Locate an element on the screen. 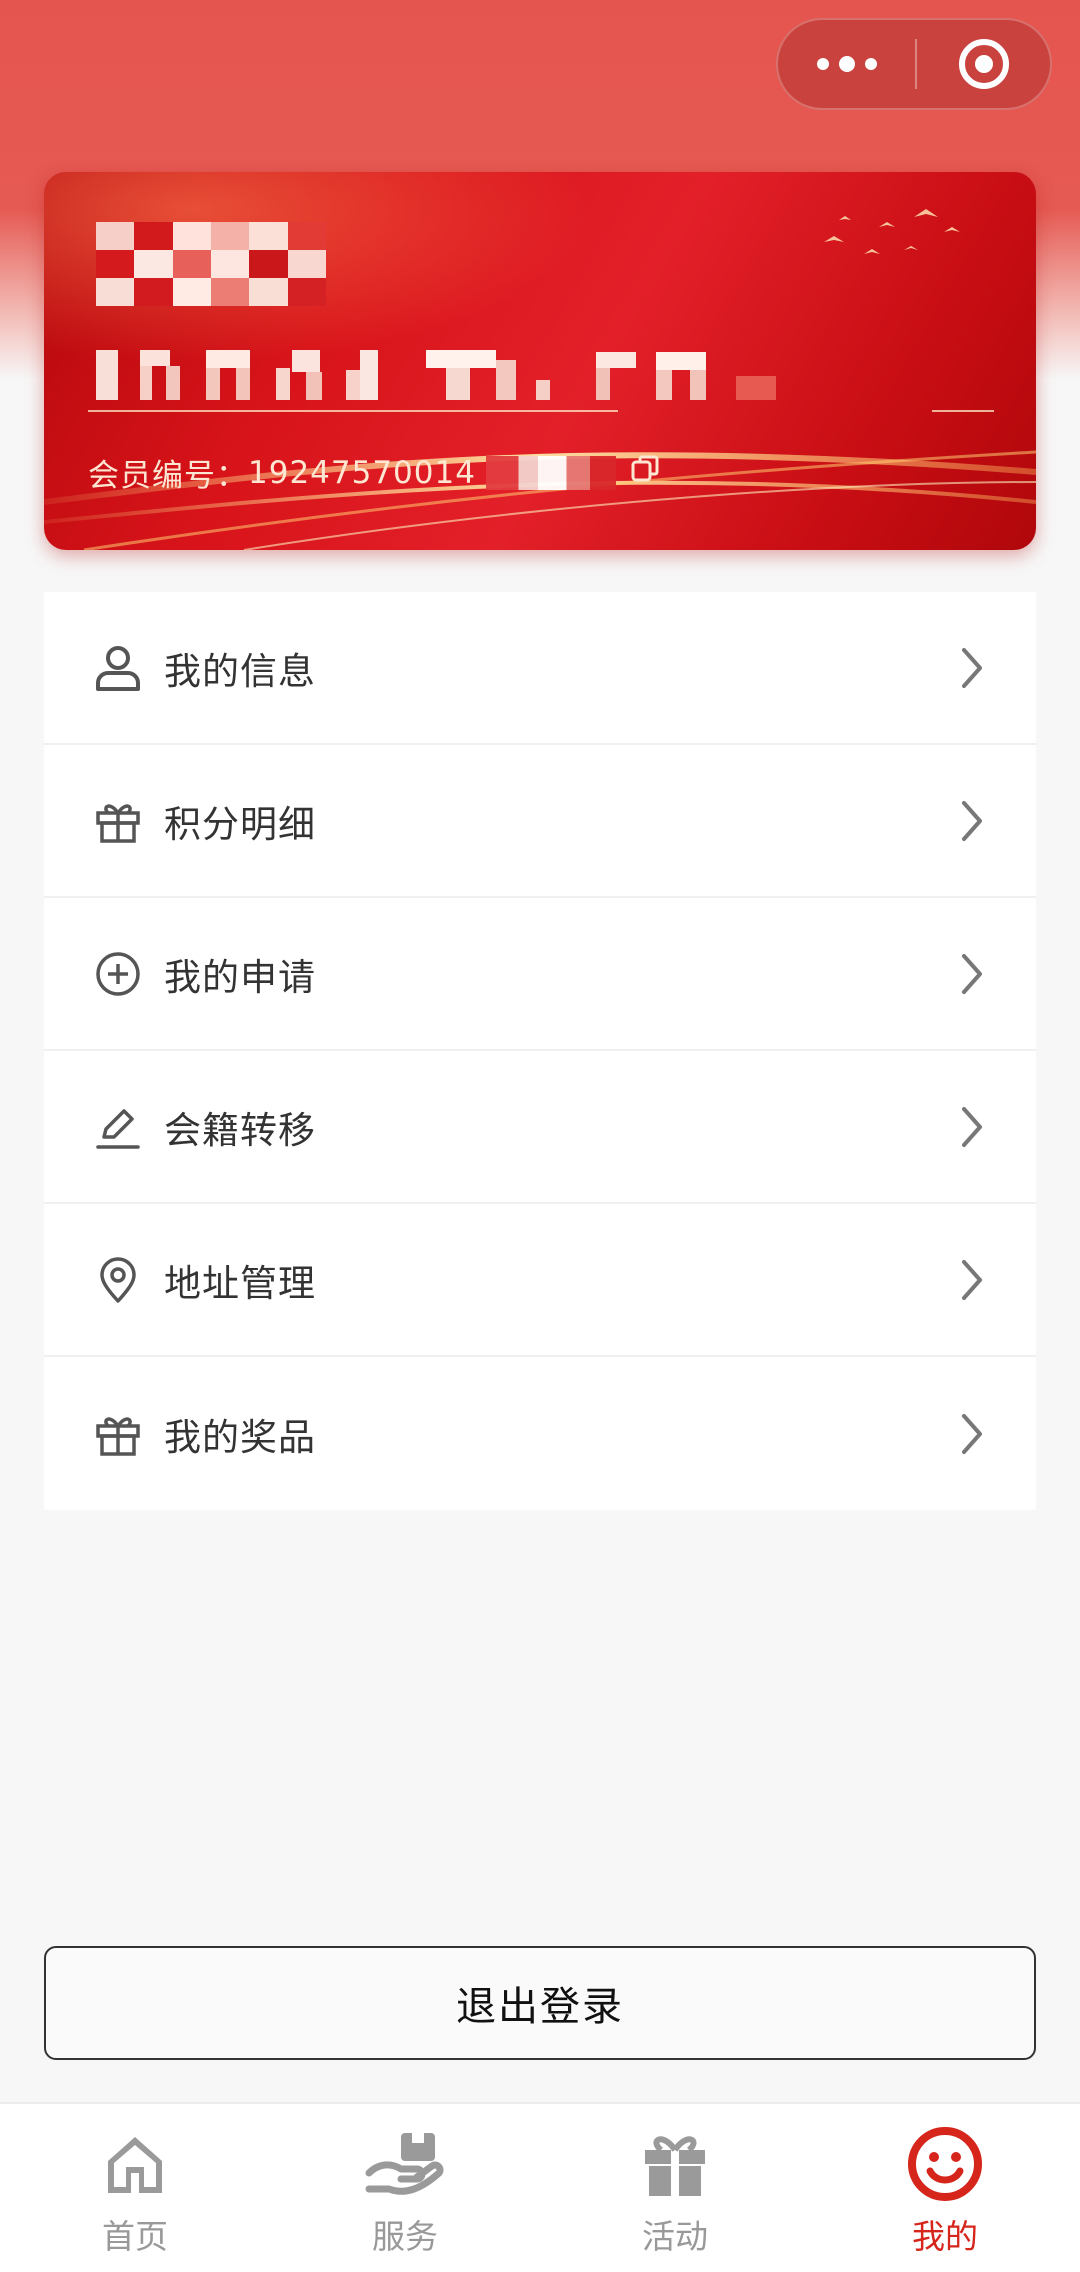  gift-box-icon is located at coordinates (675, 2164).